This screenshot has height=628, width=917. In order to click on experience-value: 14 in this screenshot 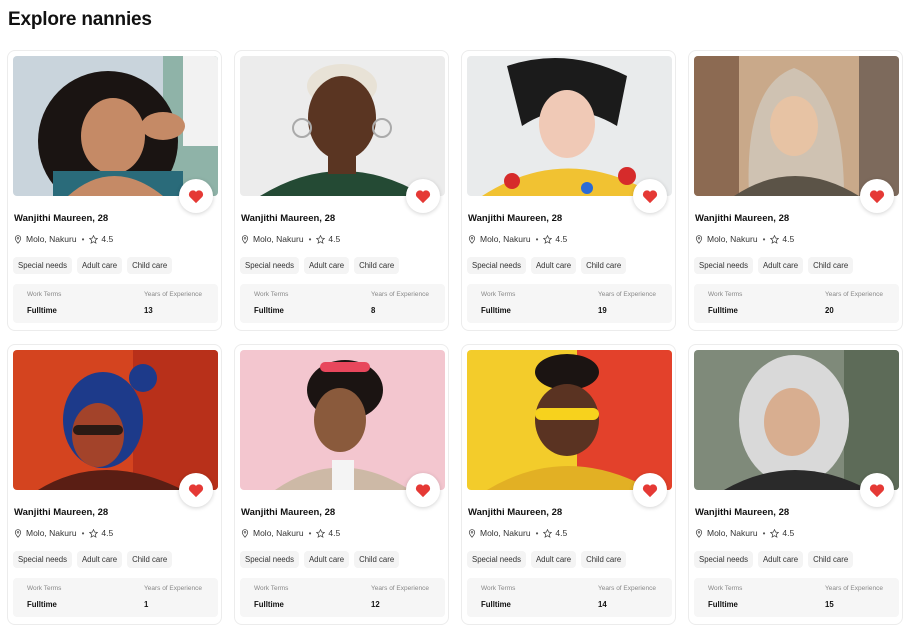, I will do `click(602, 604)`.